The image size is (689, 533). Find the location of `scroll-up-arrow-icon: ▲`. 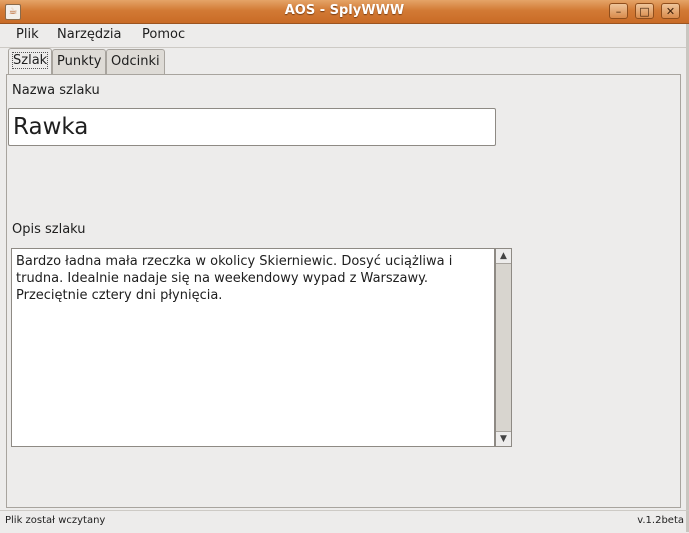

scroll-up-arrow-icon: ▲ is located at coordinates (503, 256).